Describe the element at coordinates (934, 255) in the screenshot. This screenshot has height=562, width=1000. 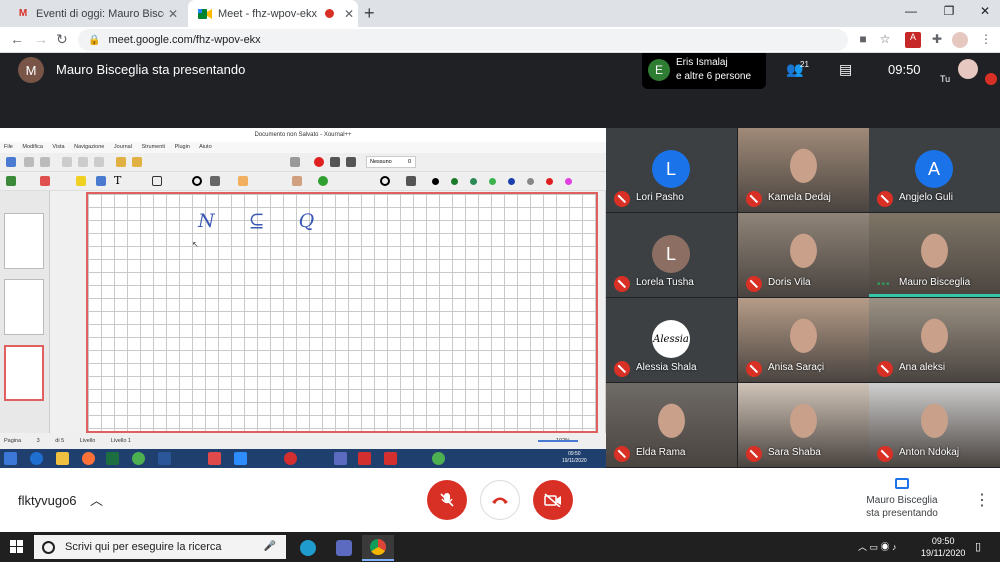
I see `participant-tile: ••• Mauro Bisceglia` at that location.